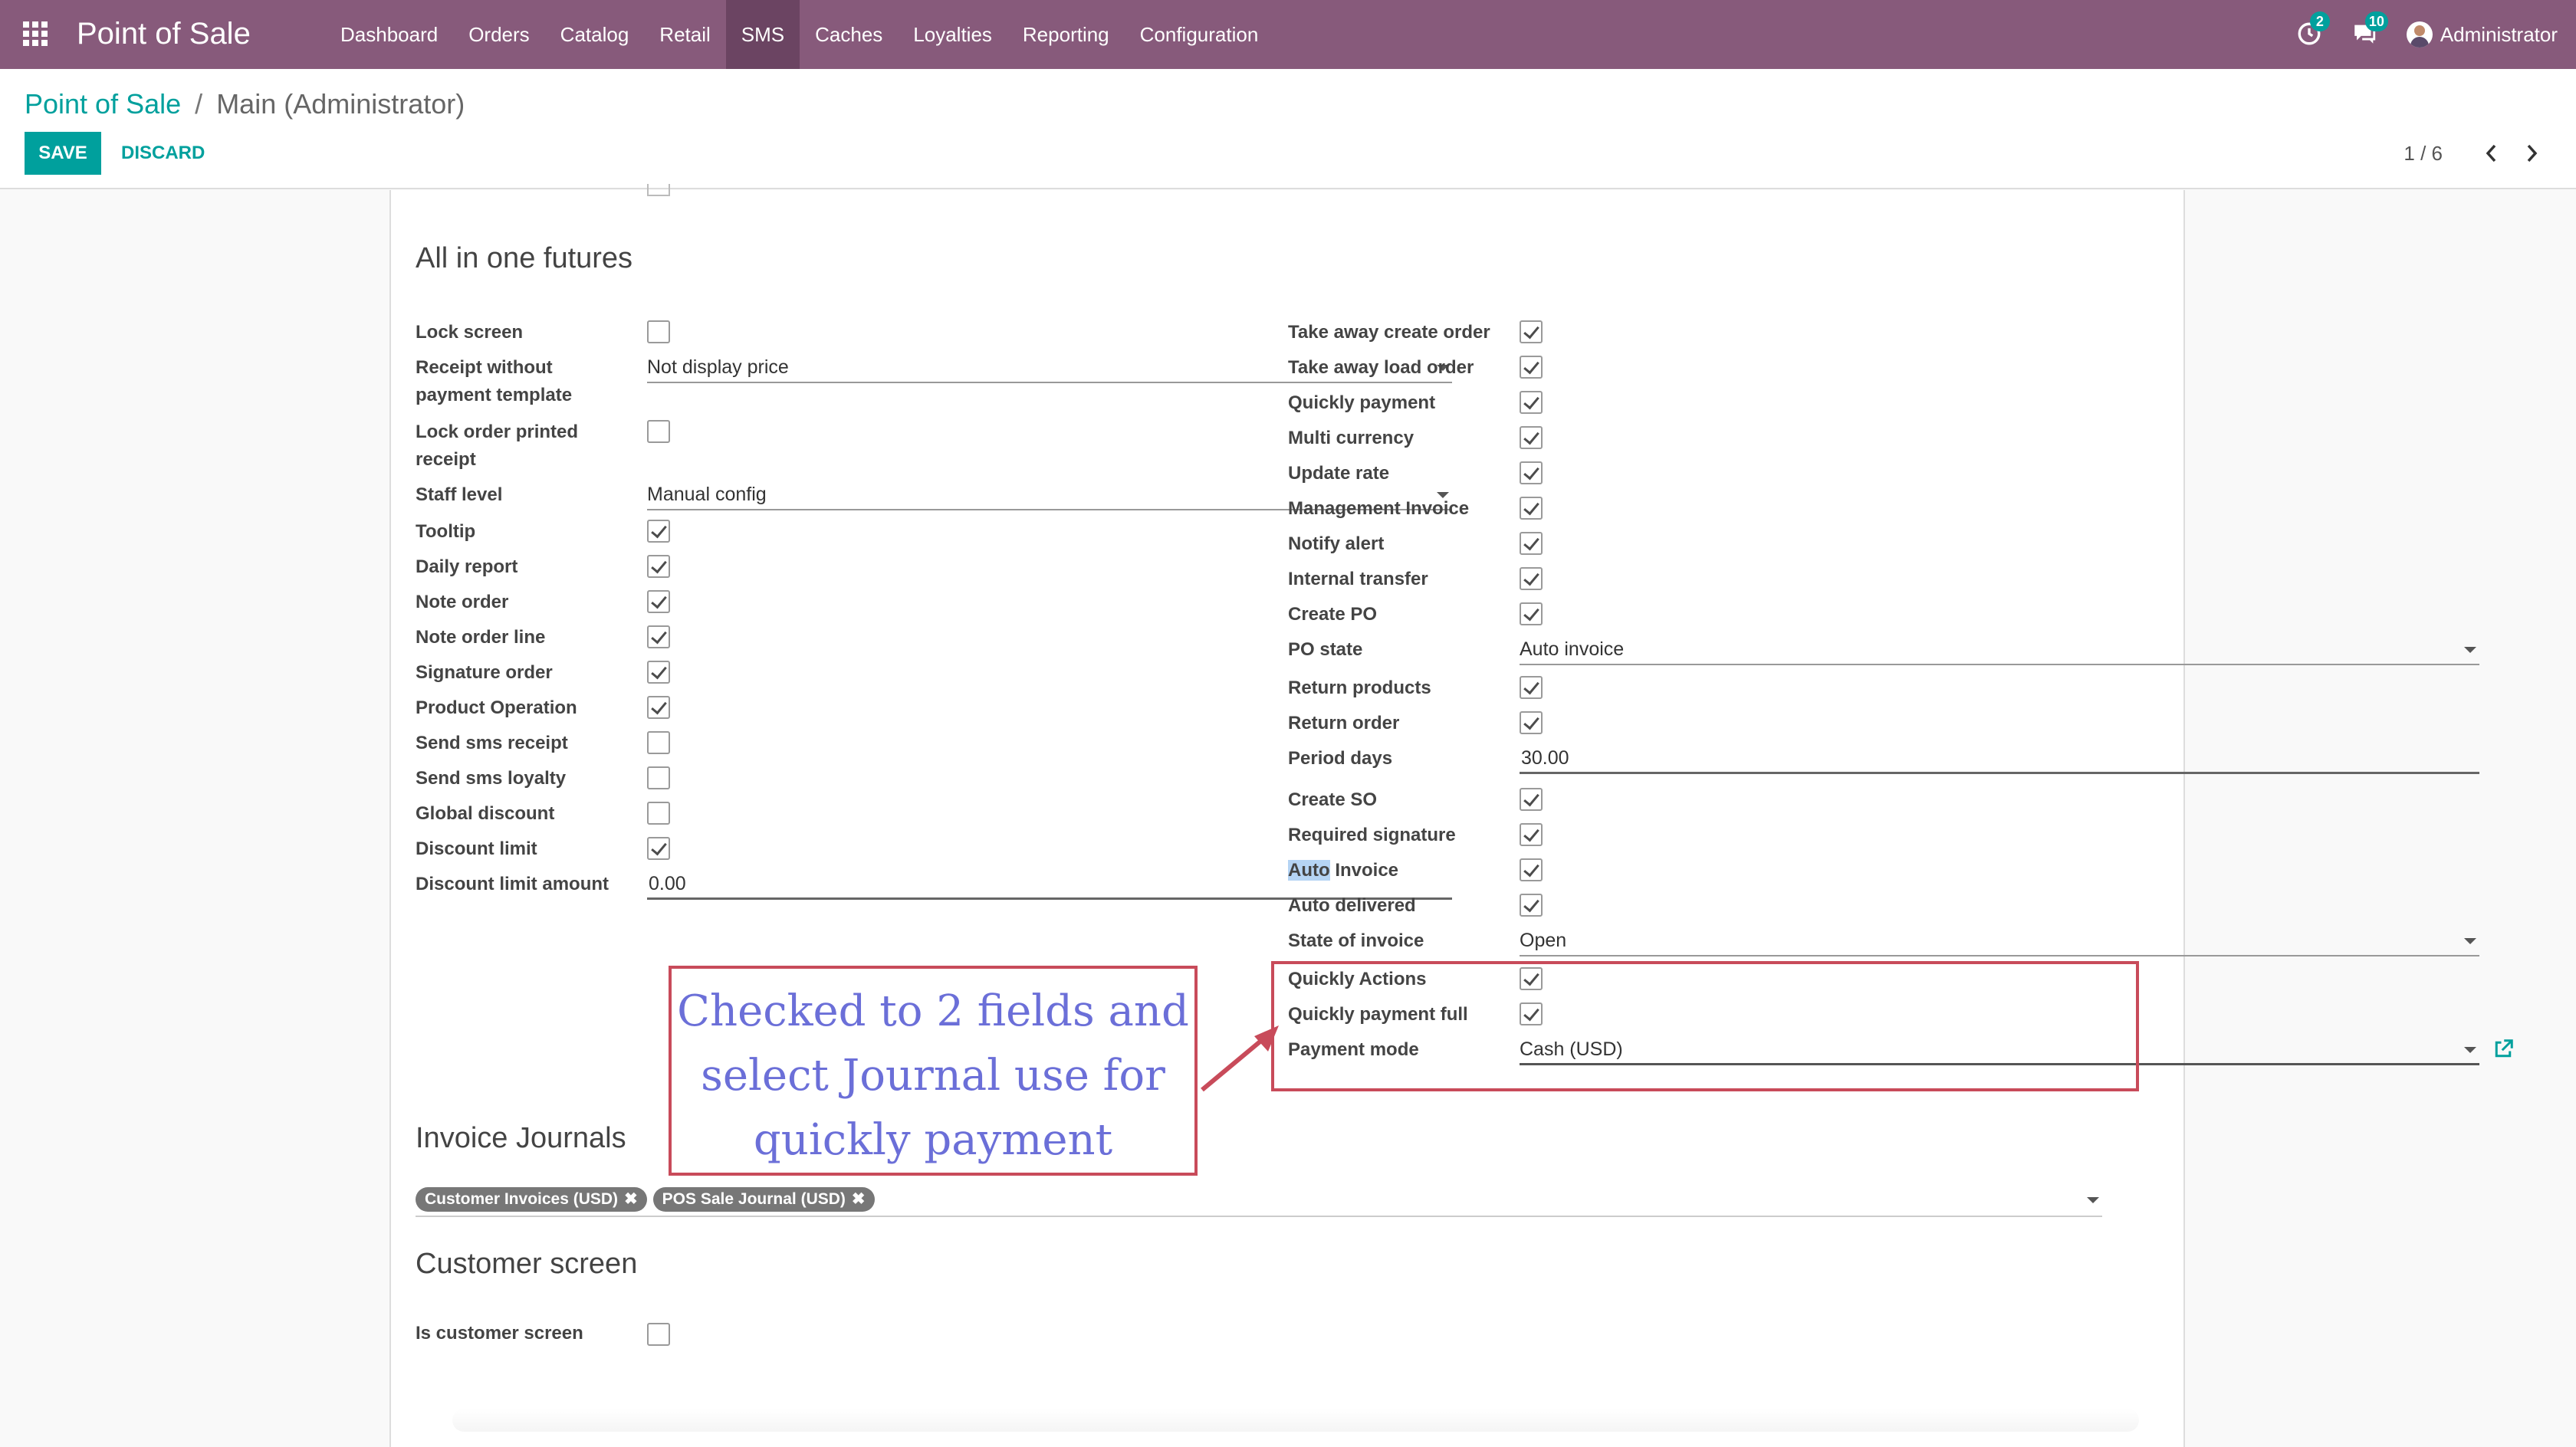 The height and width of the screenshot is (1447, 2576). What do you see at coordinates (1999, 650) in the screenshot?
I see `select-po-state: Auto invoice` at bounding box center [1999, 650].